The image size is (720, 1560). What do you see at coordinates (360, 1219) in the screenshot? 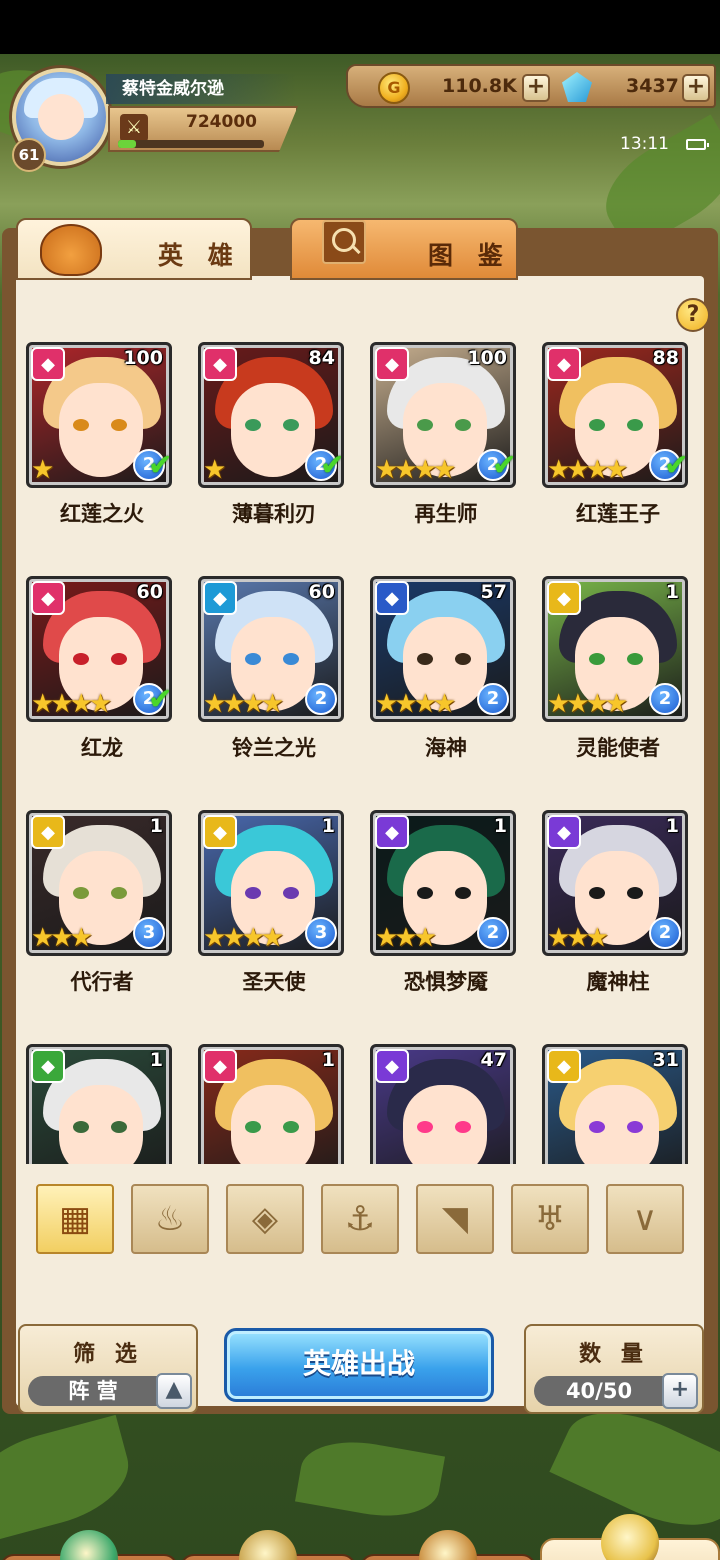
I see `filter-anchor-button: ⚓` at bounding box center [360, 1219].